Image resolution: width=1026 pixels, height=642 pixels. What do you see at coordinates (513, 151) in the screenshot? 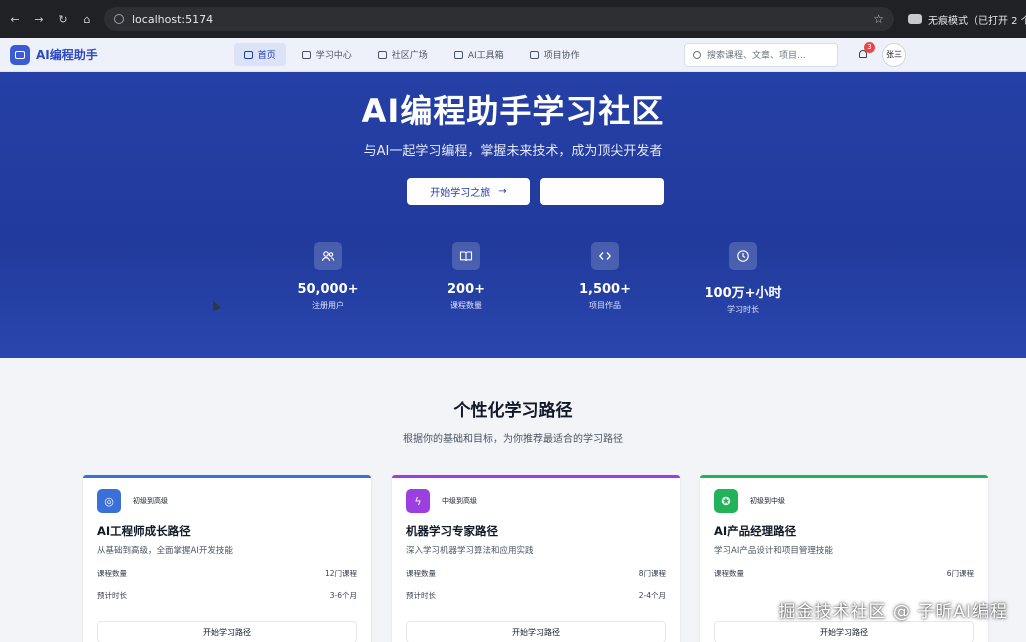
I see `hero-subtitle: 与AI一起学习编程，掌握未来技术，成为顶尖开发者` at bounding box center [513, 151].